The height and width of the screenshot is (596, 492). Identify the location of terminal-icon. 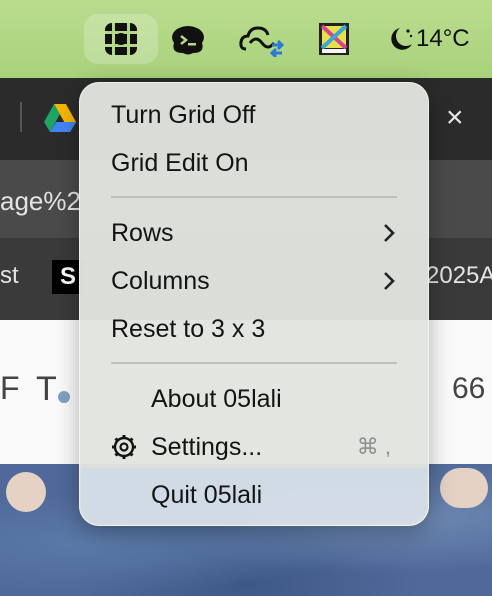
(188, 40).